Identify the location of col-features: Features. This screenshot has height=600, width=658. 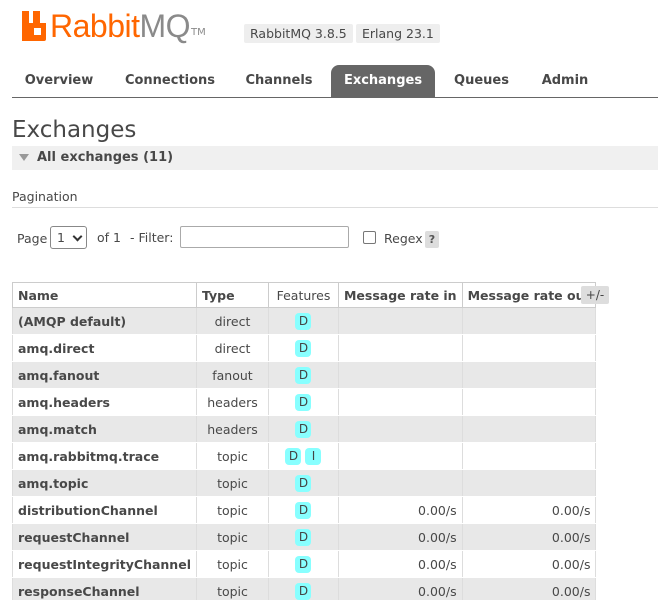
(303, 295).